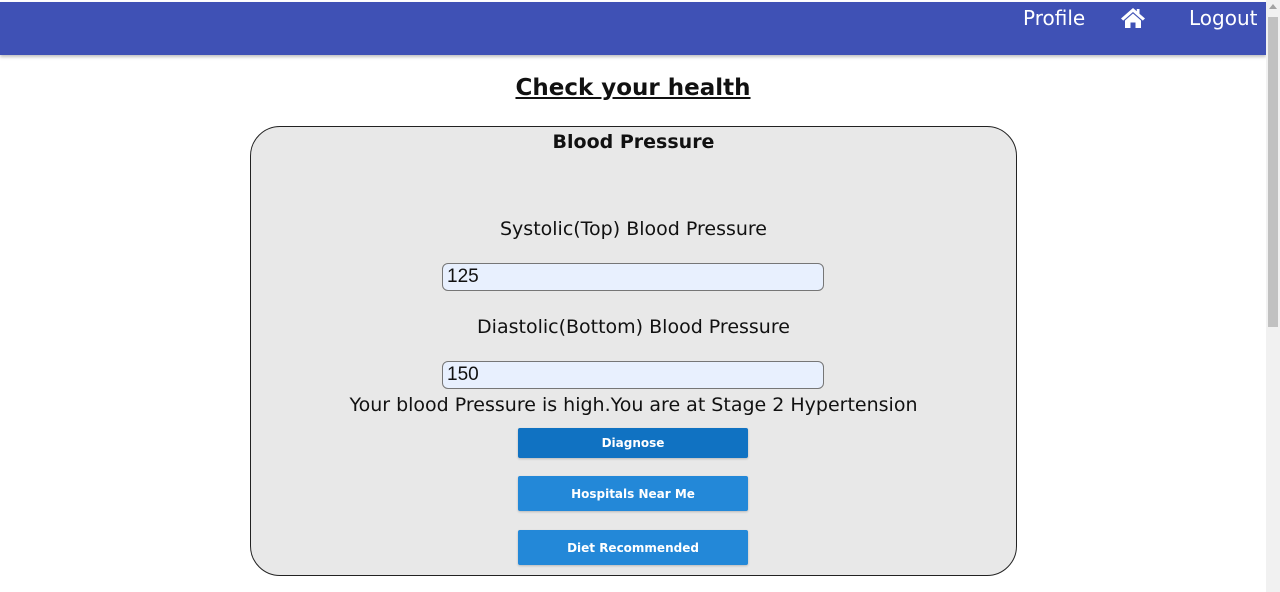 The image size is (1280, 592). What do you see at coordinates (633, 142) in the screenshot?
I see `card-title: Blood Pressure` at bounding box center [633, 142].